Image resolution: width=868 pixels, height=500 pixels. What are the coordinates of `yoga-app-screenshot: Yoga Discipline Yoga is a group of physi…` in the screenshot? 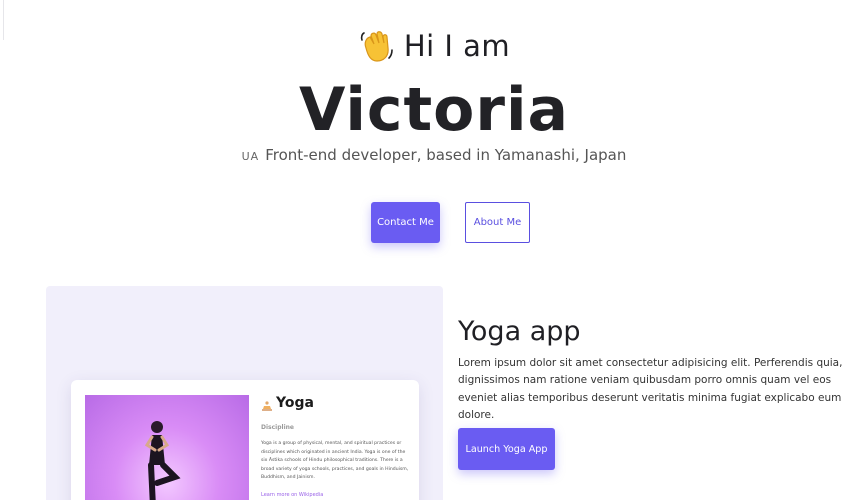 It's located at (245, 440).